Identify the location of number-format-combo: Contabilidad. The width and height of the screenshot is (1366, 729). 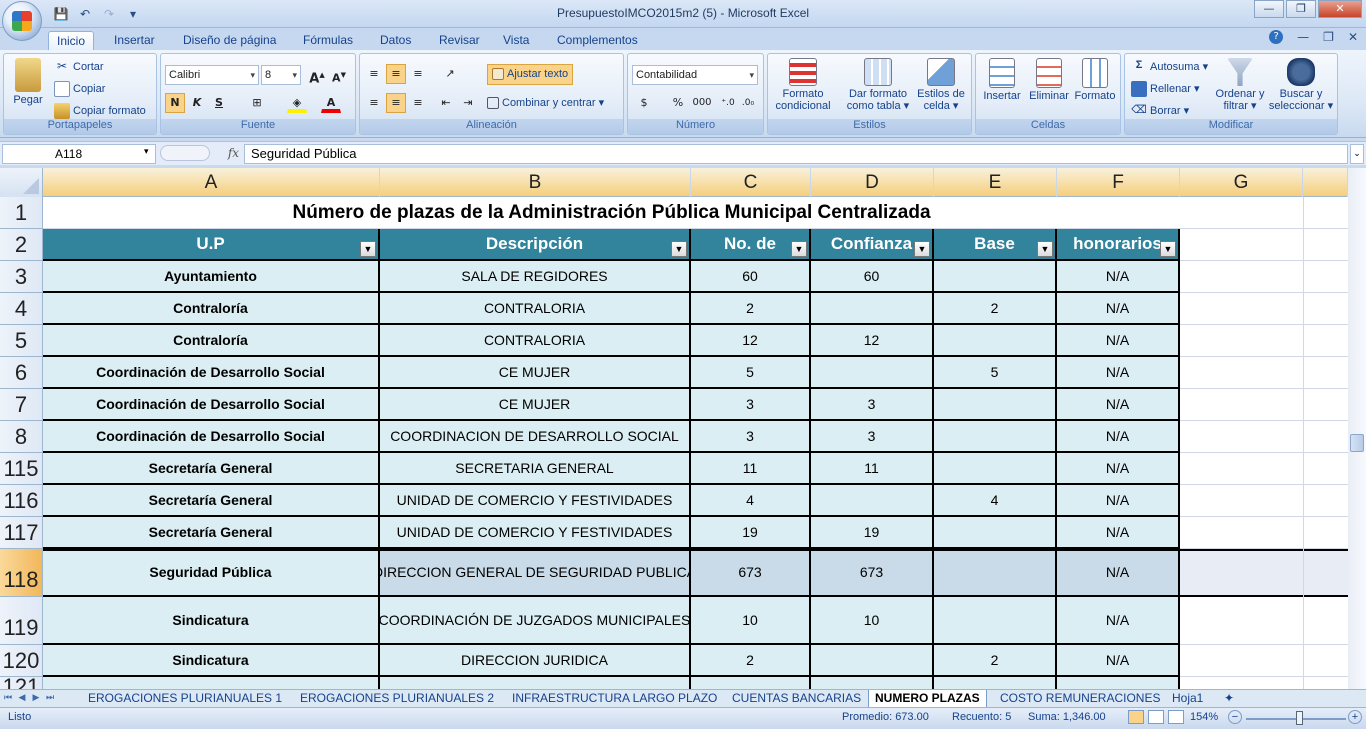
(695, 75).